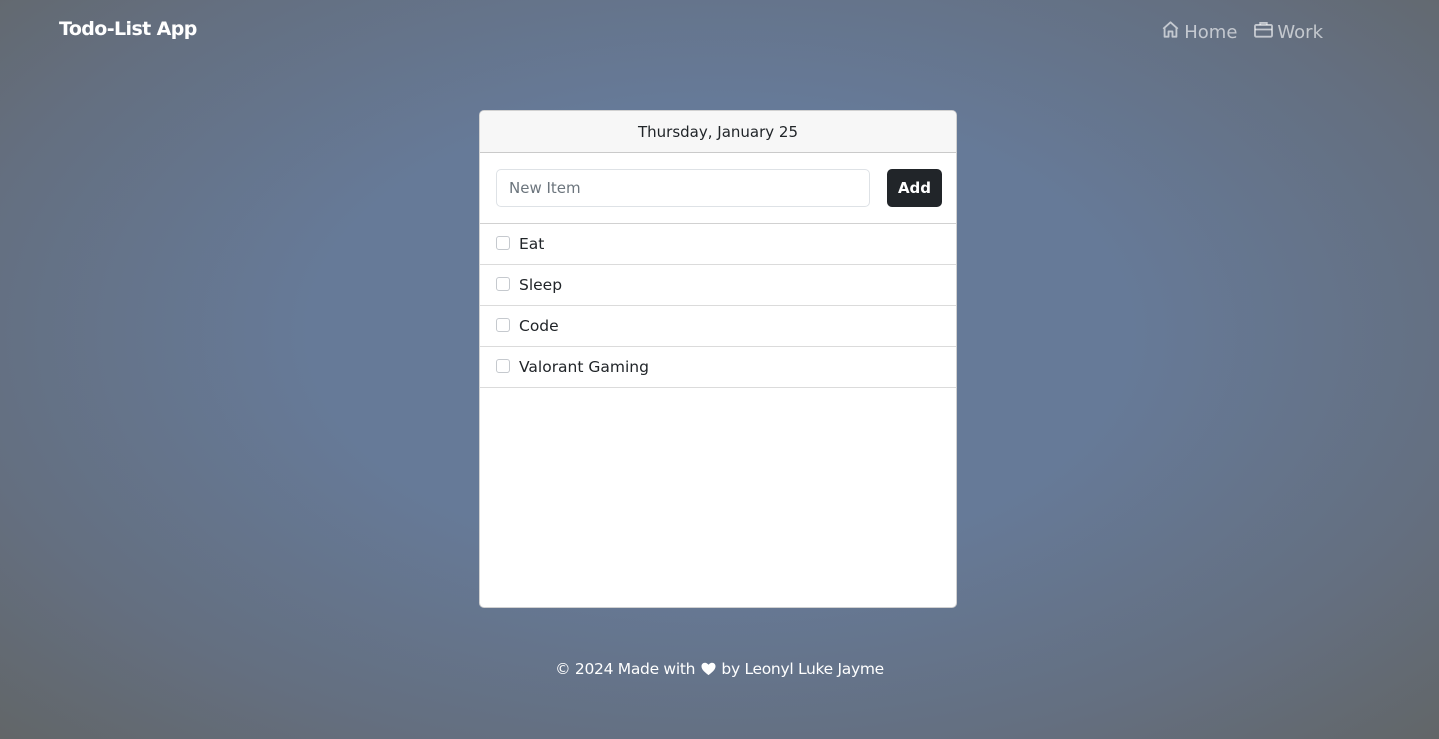 The height and width of the screenshot is (739, 1439). Describe the element at coordinates (1263, 32) in the screenshot. I see `briefcase-icon` at that location.